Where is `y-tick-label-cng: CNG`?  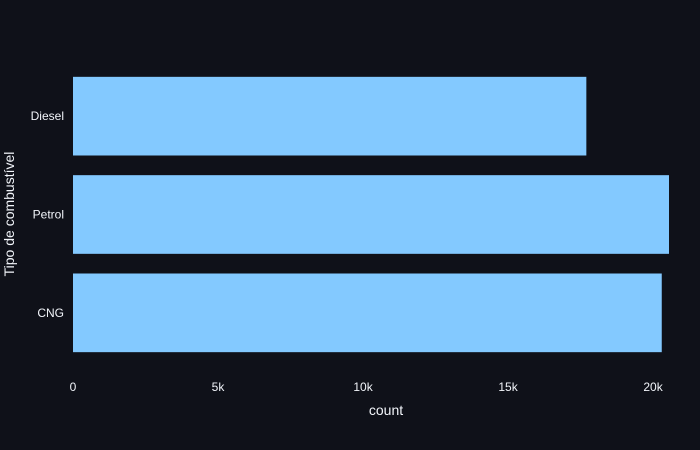
y-tick-label-cng: CNG is located at coordinates (50, 313).